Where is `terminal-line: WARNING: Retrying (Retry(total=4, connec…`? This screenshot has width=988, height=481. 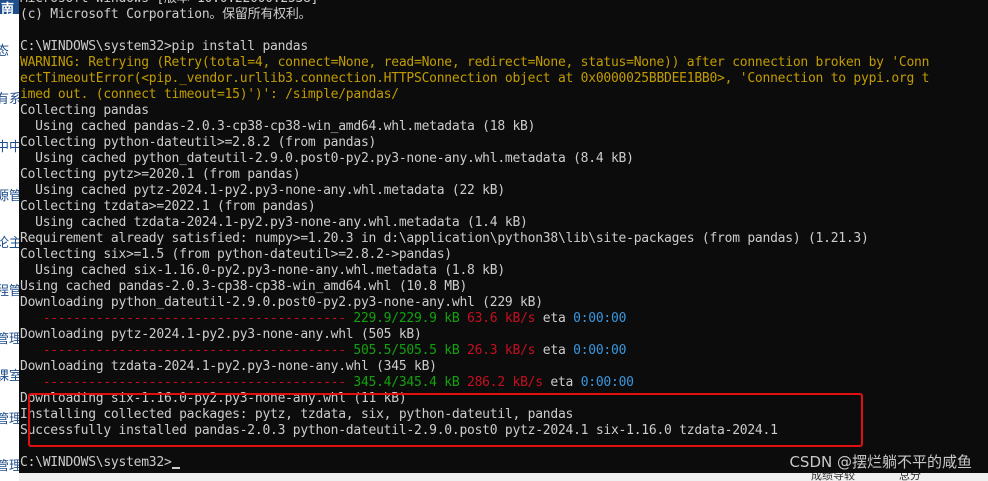 terminal-line: WARNING: Retrying (Retry(total=4, connec… is located at coordinates (474, 63).